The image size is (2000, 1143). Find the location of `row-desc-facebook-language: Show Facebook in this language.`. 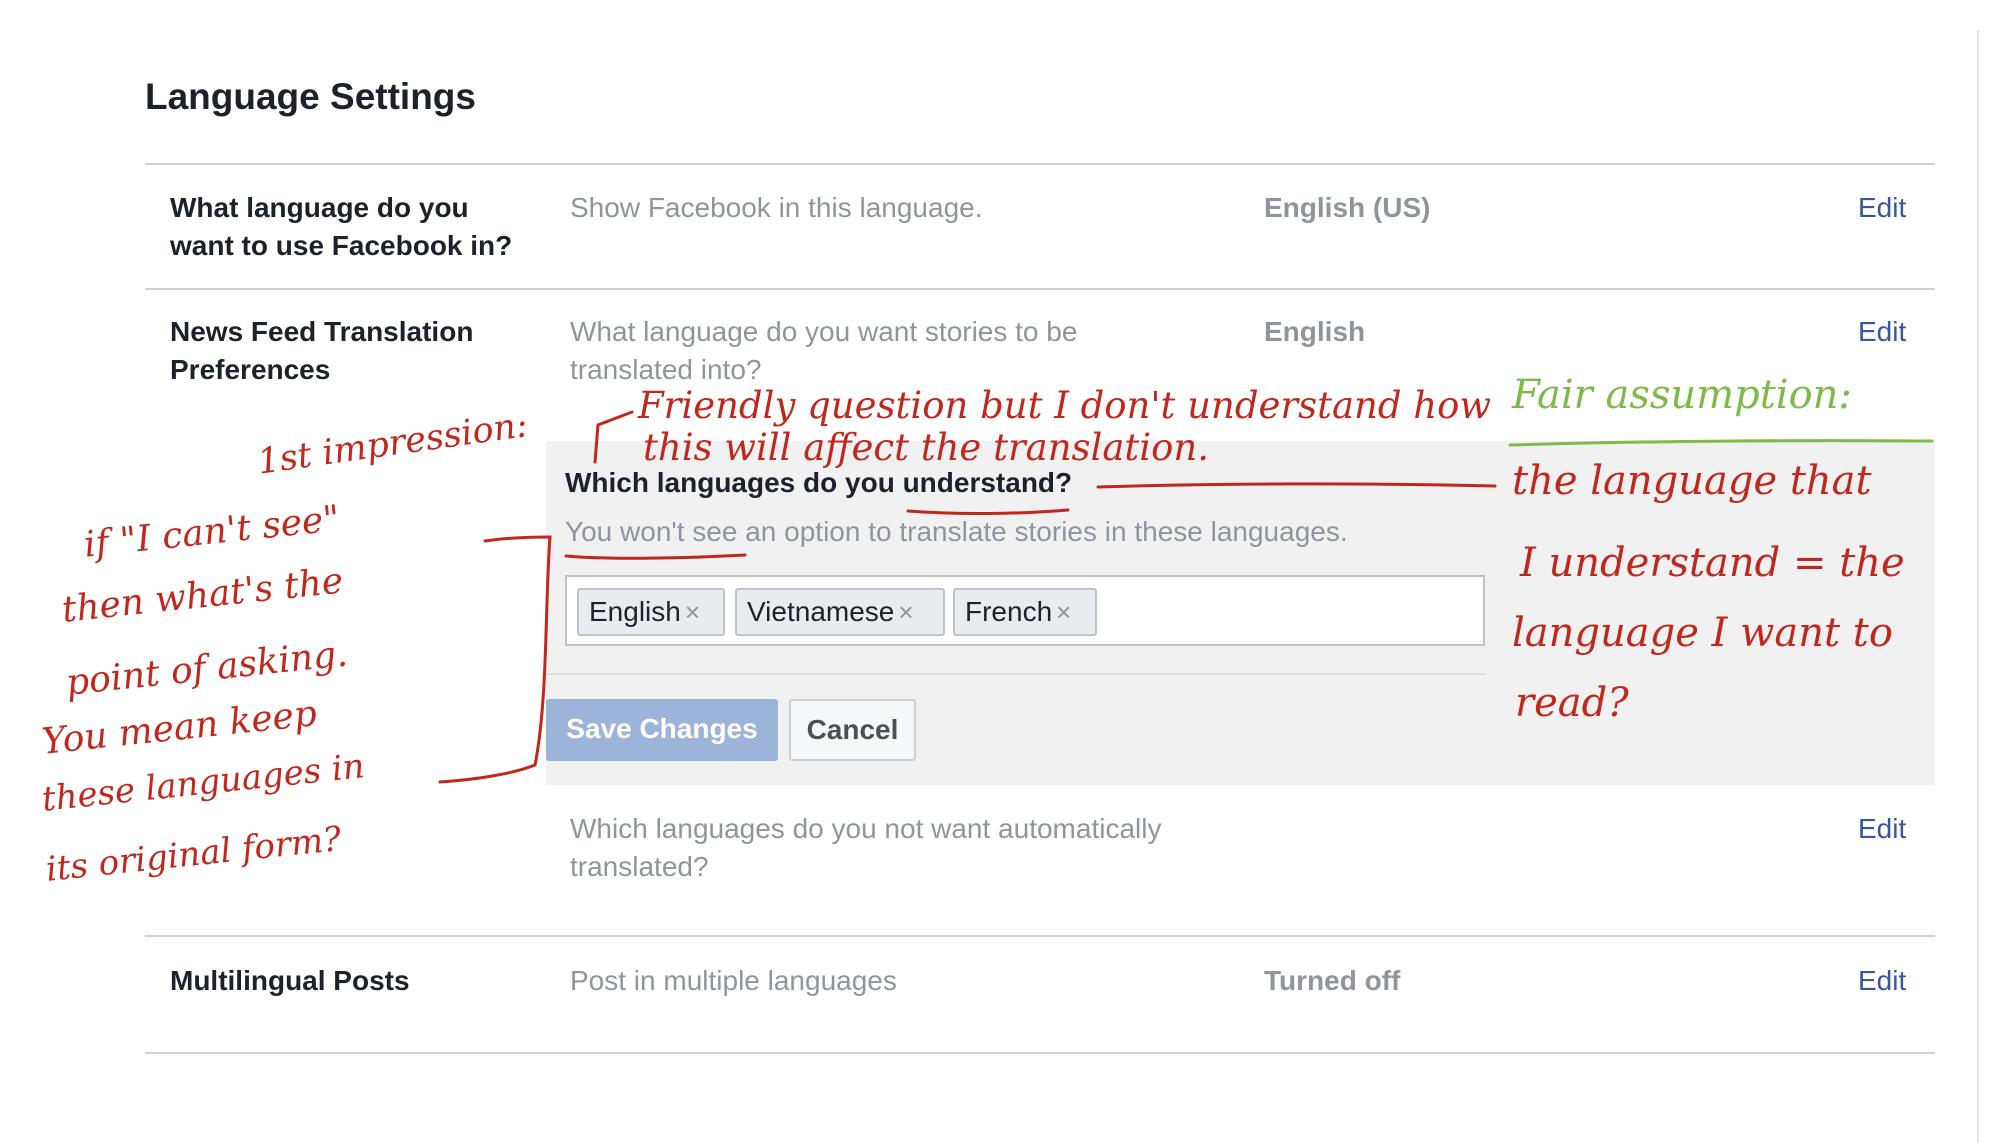

row-desc-facebook-language: Show Facebook in this language. is located at coordinates (776, 207).